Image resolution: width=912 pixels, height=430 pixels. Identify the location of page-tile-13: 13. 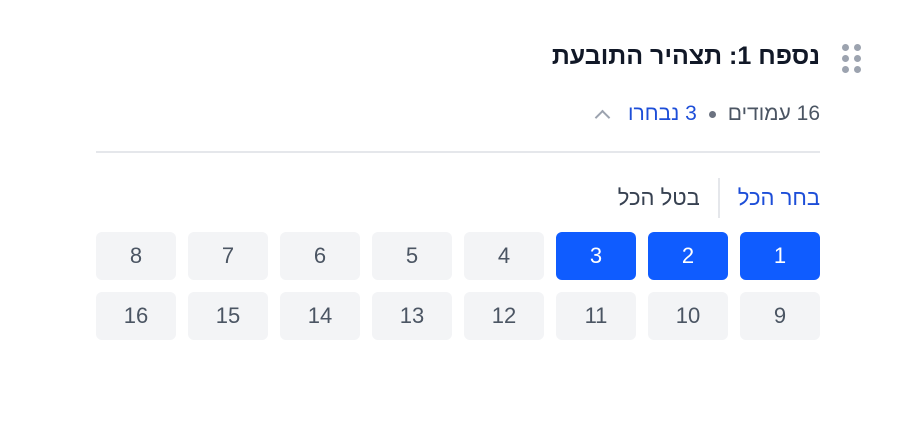
(412, 316).